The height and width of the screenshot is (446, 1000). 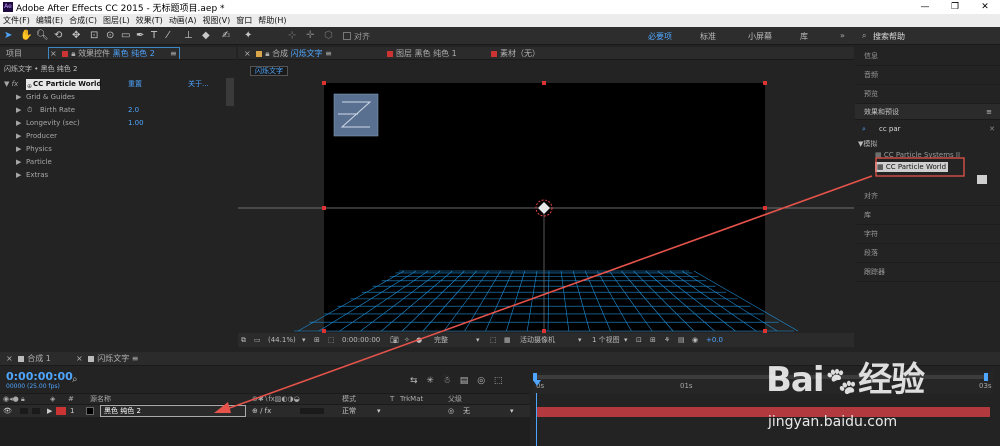 What do you see at coordinates (833, 422) in the screenshot?
I see `watermark-url: jingyan.baidu.com` at bounding box center [833, 422].